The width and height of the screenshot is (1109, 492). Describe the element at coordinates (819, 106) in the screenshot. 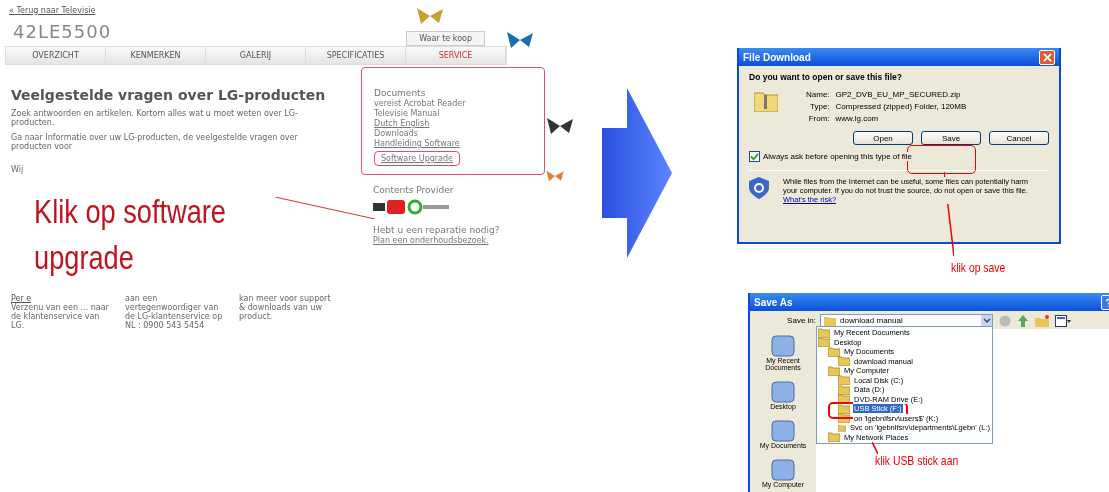

I see `field-label: Type:` at that location.